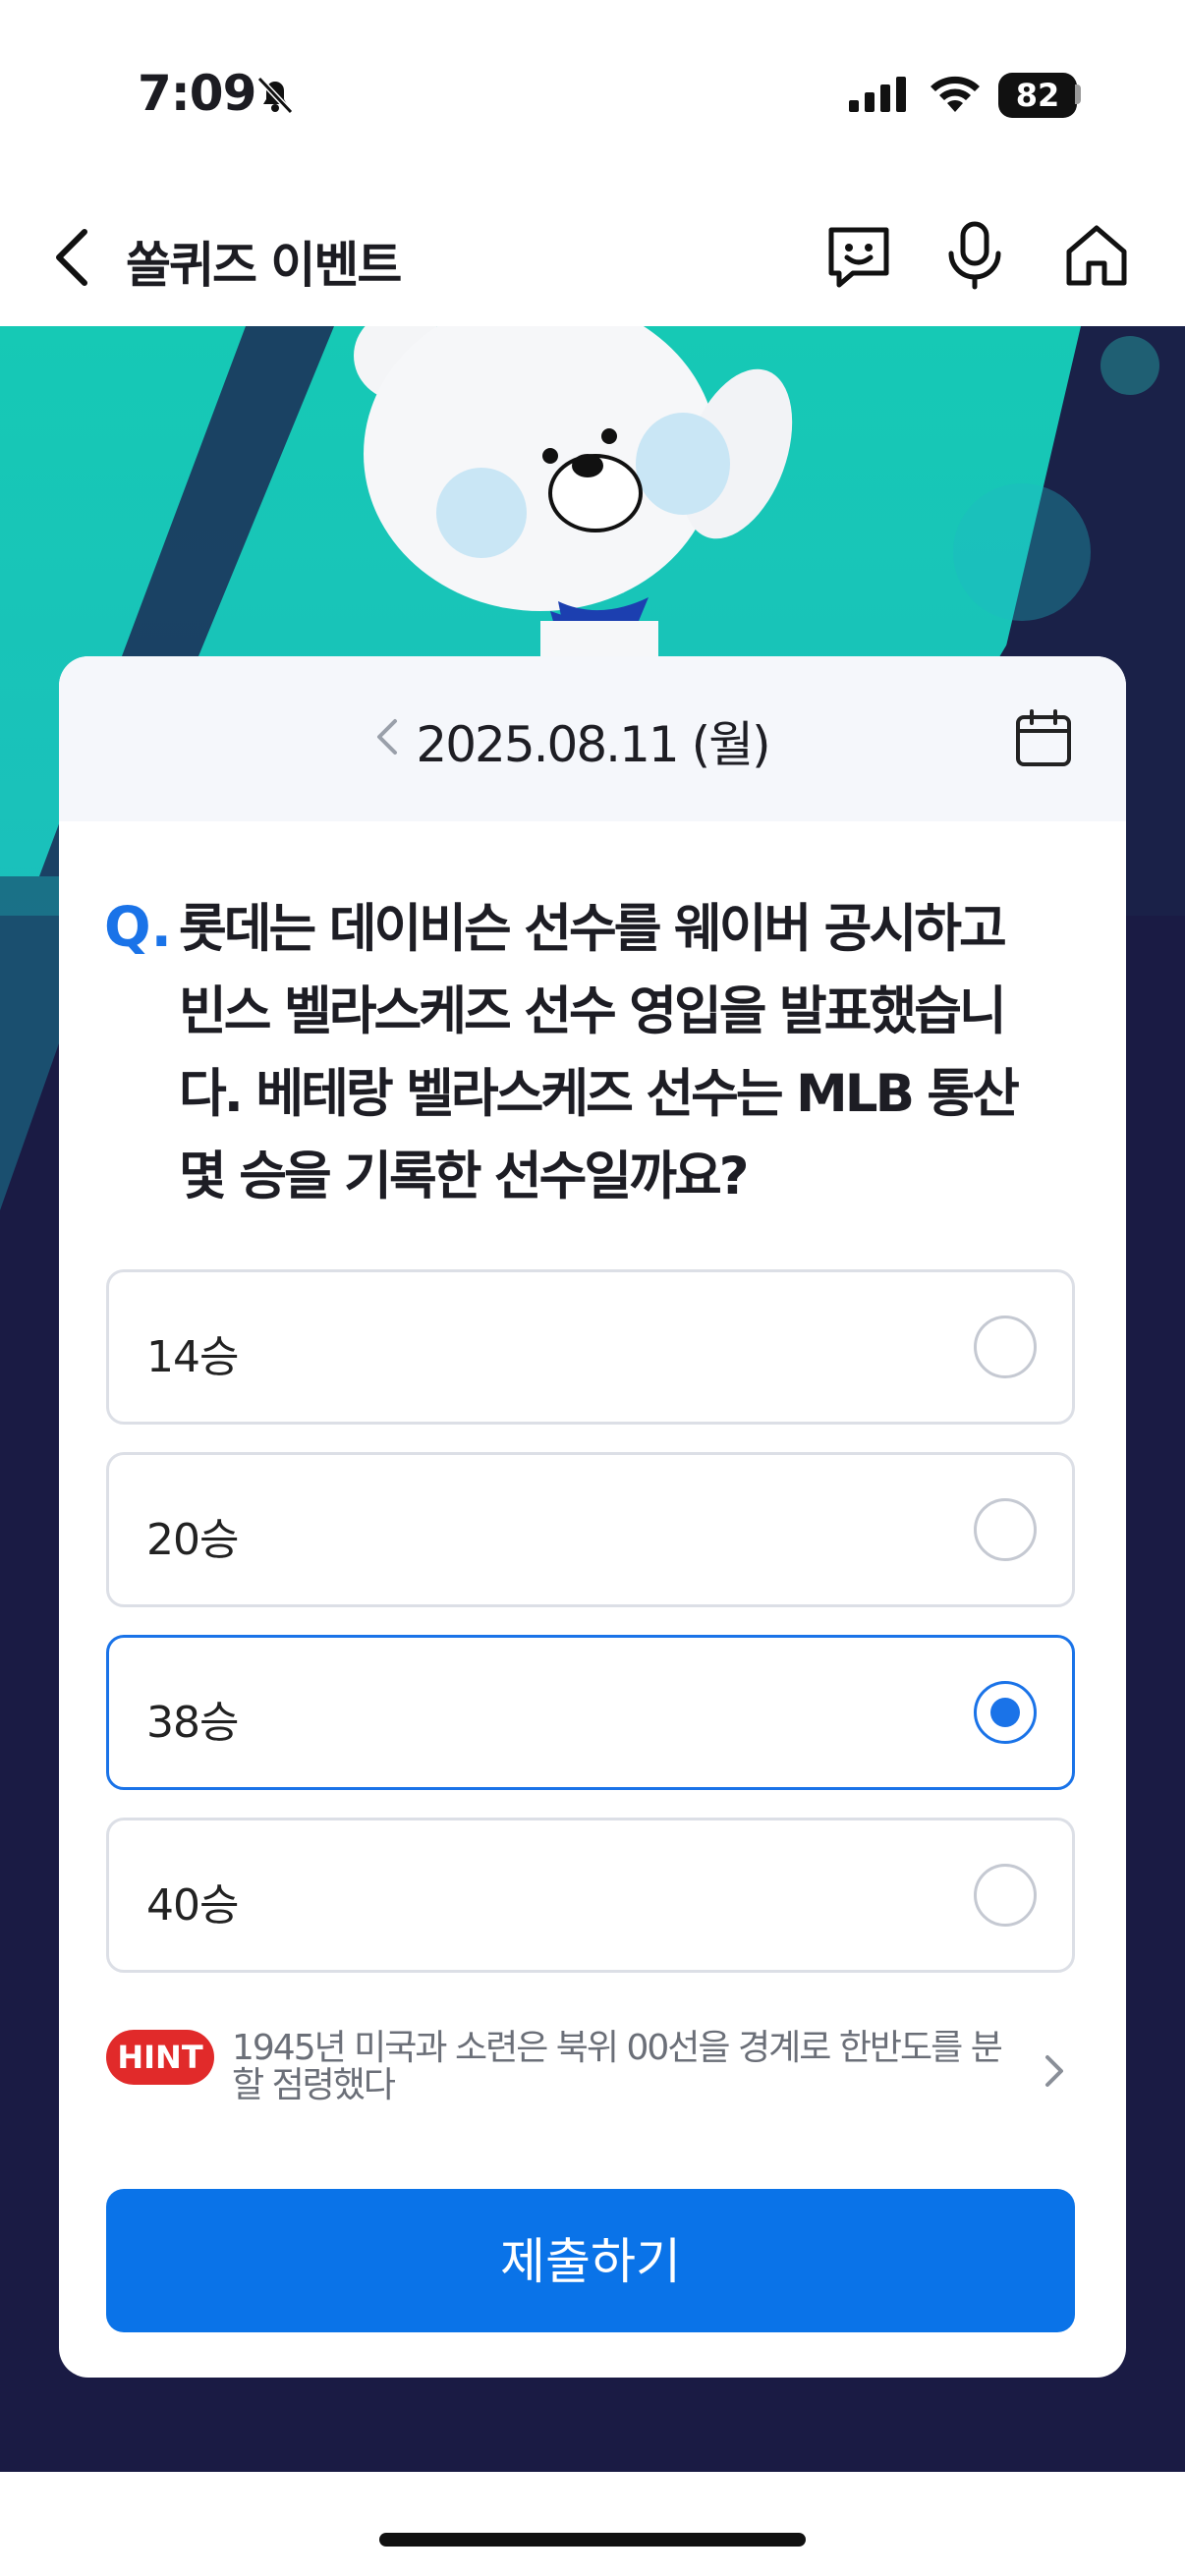 The width and height of the screenshot is (1185, 2576). What do you see at coordinates (197, 93) in the screenshot?
I see `status-time: 7:09` at bounding box center [197, 93].